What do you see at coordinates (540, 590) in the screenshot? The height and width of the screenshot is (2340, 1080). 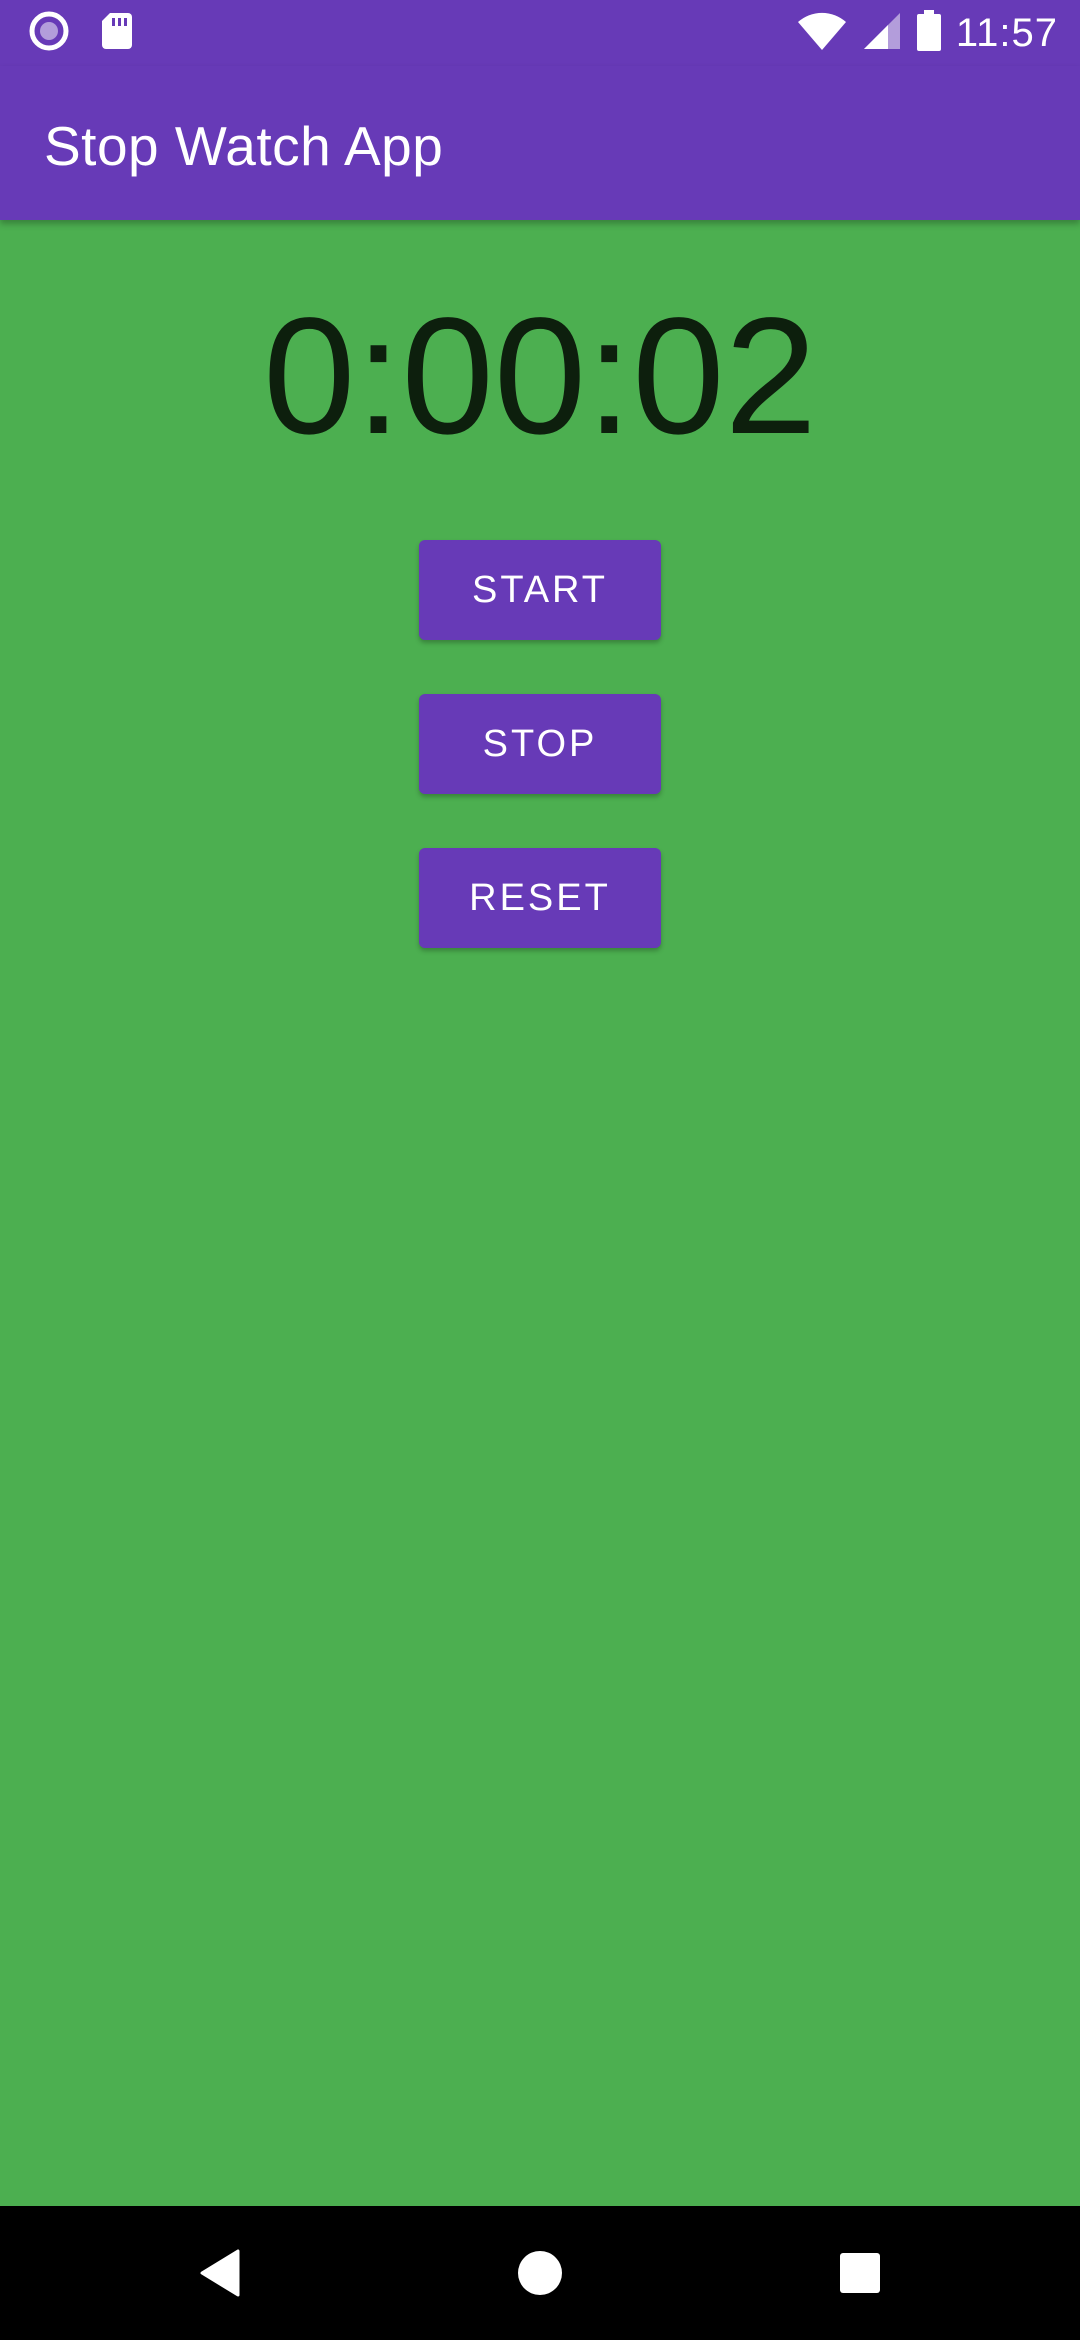 I see `start-button: START` at bounding box center [540, 590].